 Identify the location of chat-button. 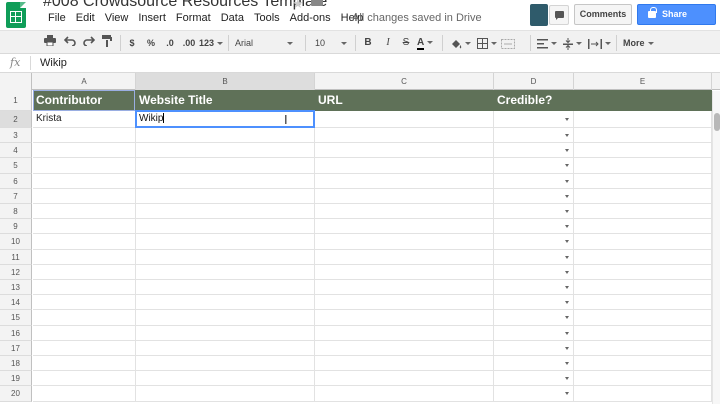
(559, 15).